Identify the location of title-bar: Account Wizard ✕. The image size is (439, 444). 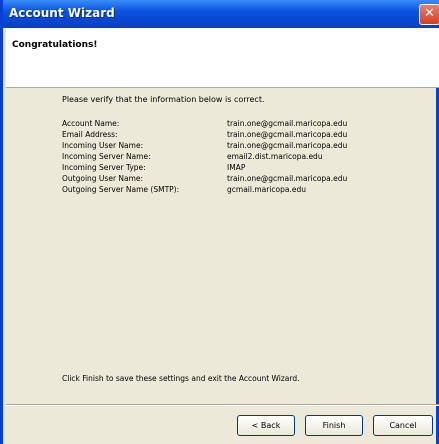
(221, 14).